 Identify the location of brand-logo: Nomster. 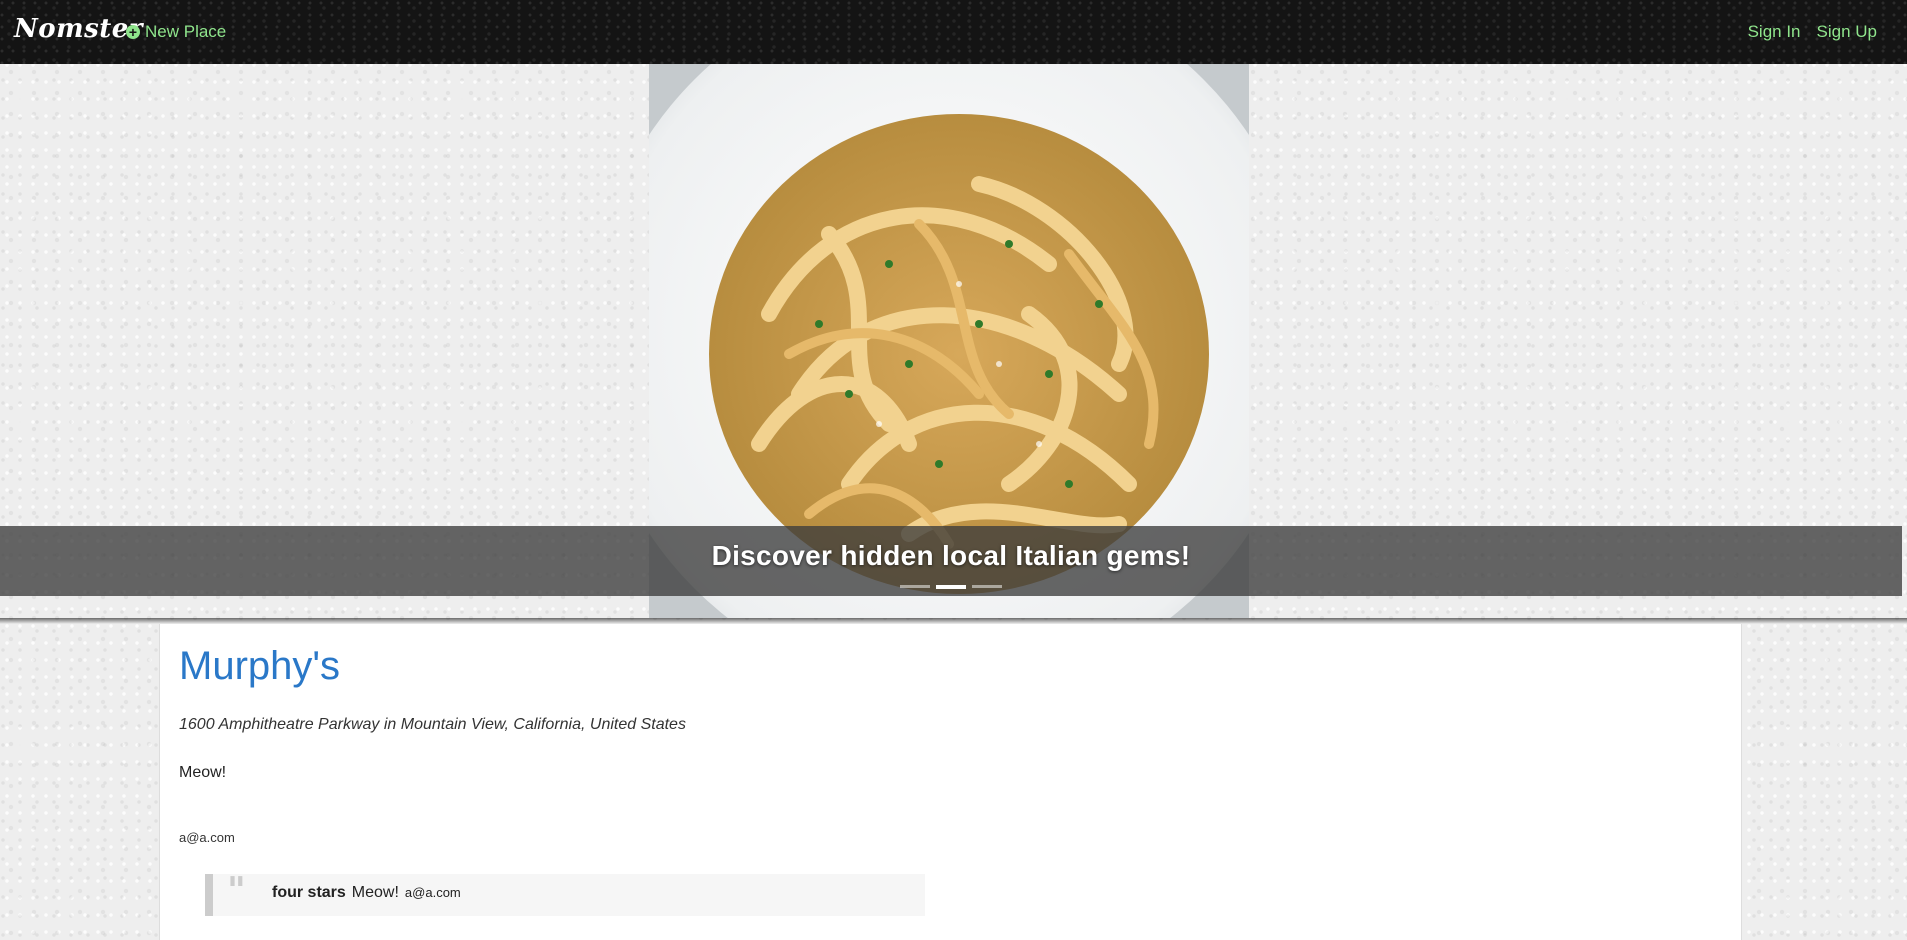
(78, 29).